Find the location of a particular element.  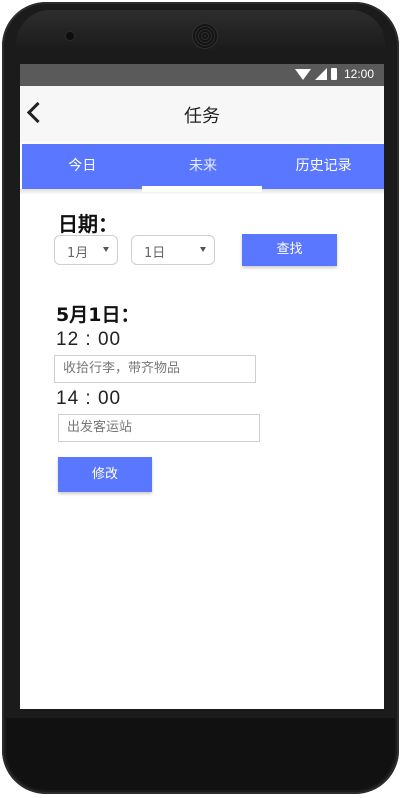

battery-icon is located at coordinates (333, 74).